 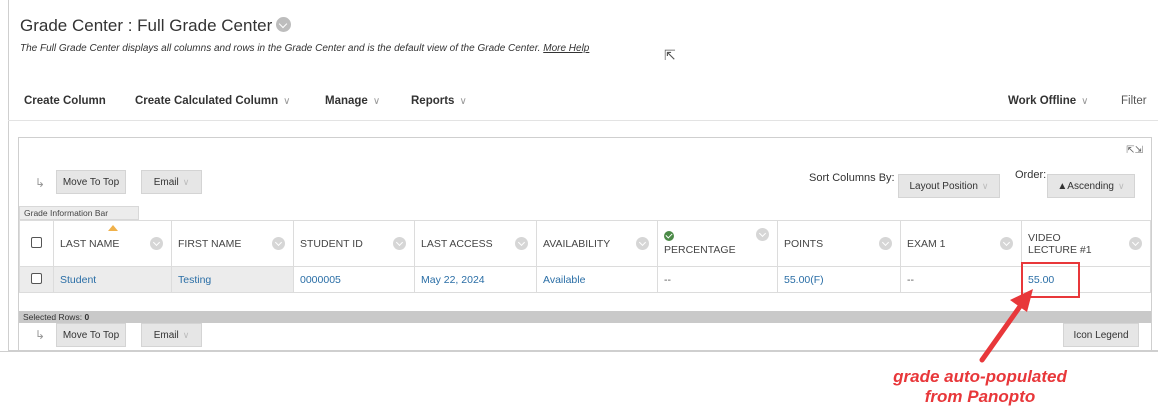 I want to click on sort-columns-value: Layout Position, so click(x=943, y=186).